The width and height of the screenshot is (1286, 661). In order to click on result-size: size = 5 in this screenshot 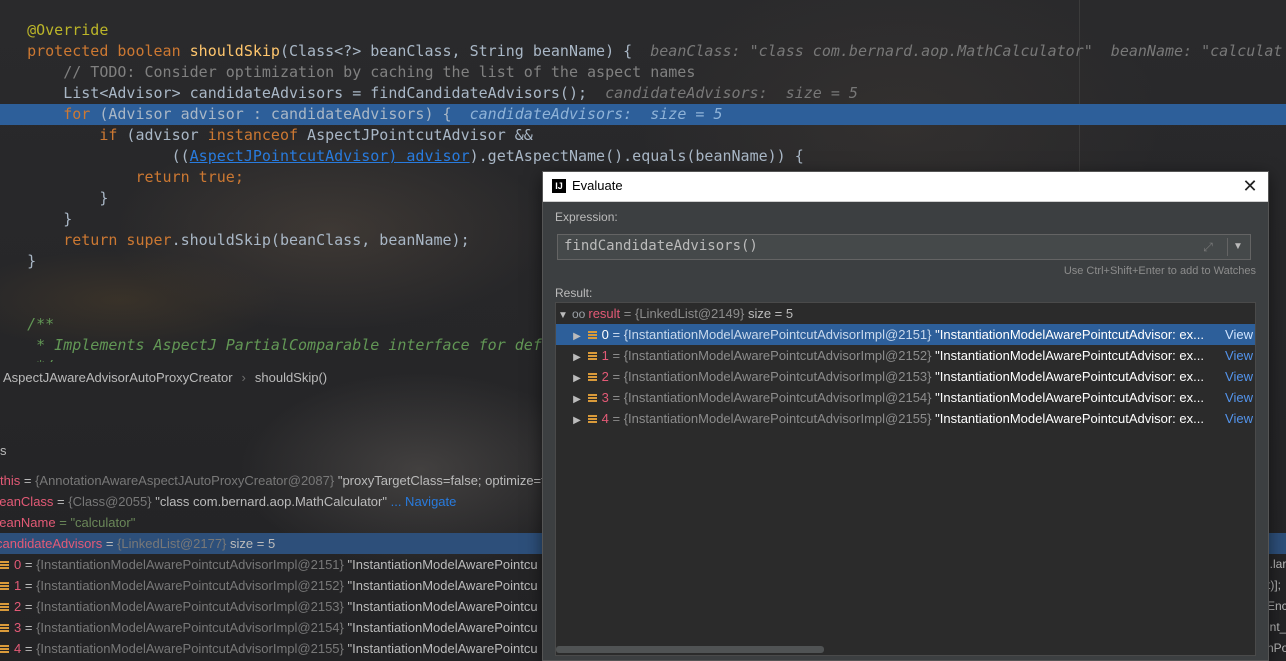, I will do `click(770, 313)`.